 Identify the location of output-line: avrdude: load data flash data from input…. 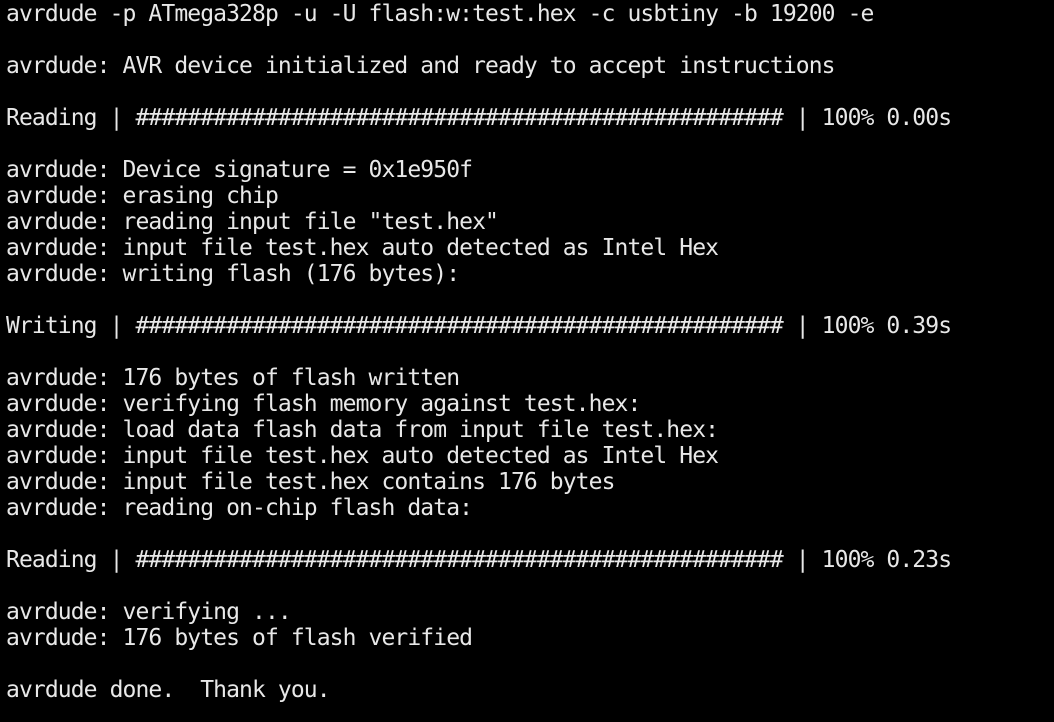
(362, 430).